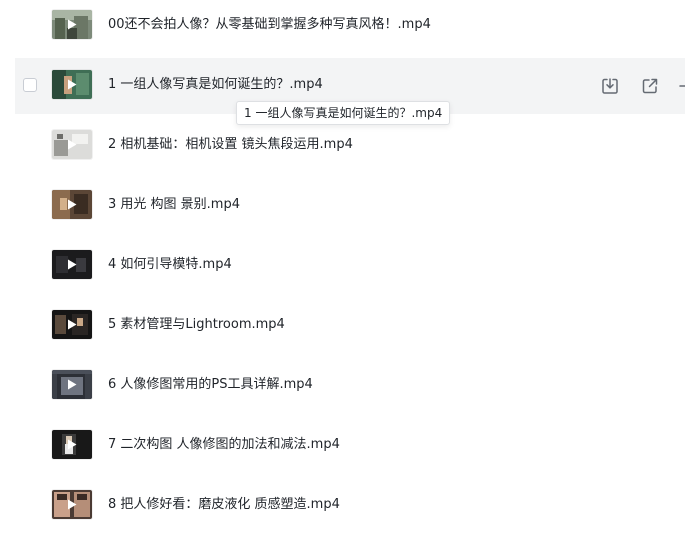 Image resolution: width=685 pixels, height=534 pixels. Describe the element at coordinates (269, 24) in the screenshot. I see `file-name: 00还不会拍人像？从零基础到掌握多种写真风格！.mp4` at that location.